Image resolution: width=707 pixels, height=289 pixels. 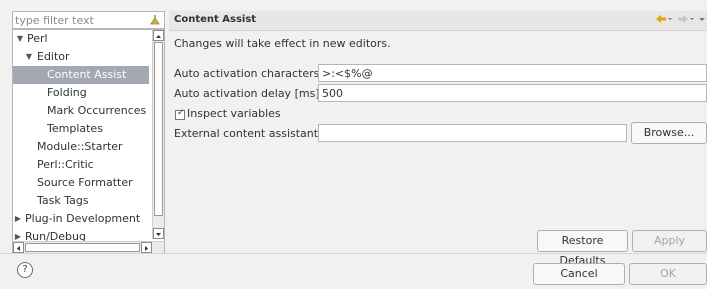 What do you see at coordinates (688, 21) in the screenshot?
I see `forward-arrow-icon` at bounding box center [688, 21].